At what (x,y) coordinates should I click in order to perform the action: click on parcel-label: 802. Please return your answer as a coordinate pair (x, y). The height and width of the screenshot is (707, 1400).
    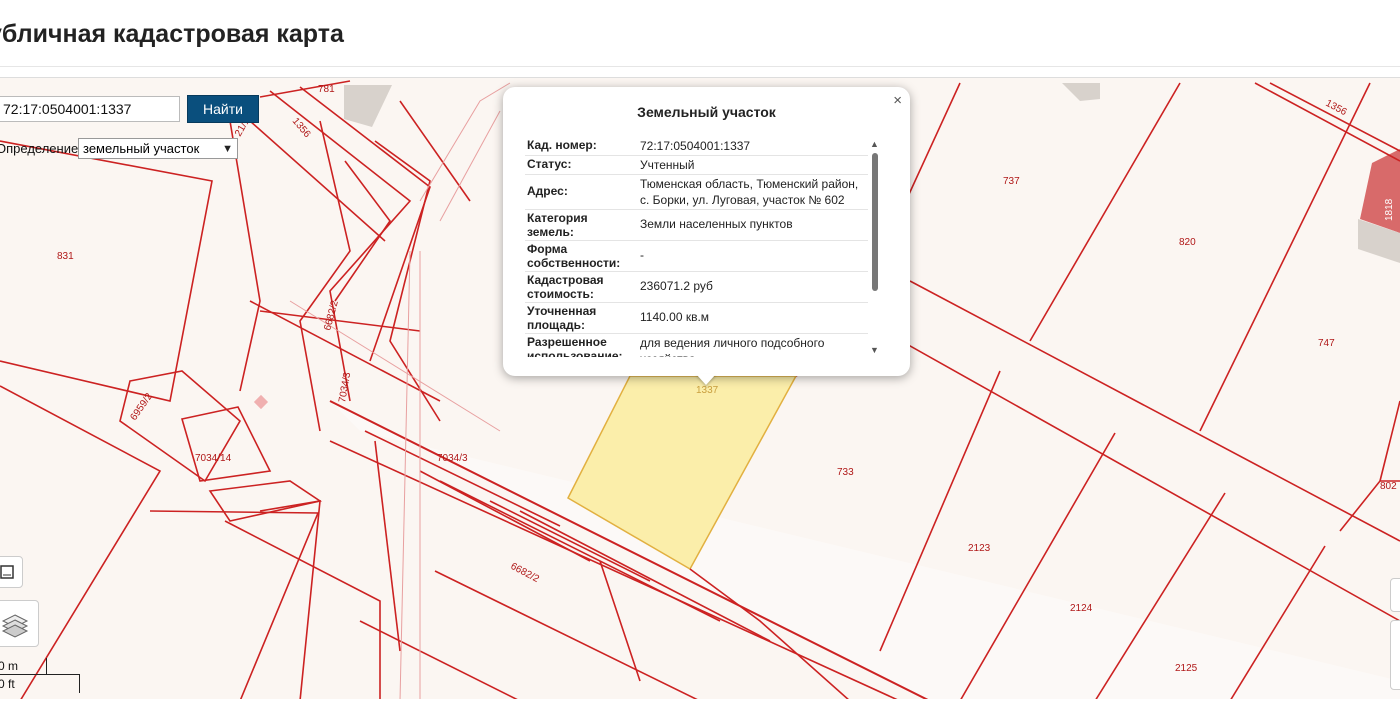
    Looking at the image, I should click on (1388, 486).